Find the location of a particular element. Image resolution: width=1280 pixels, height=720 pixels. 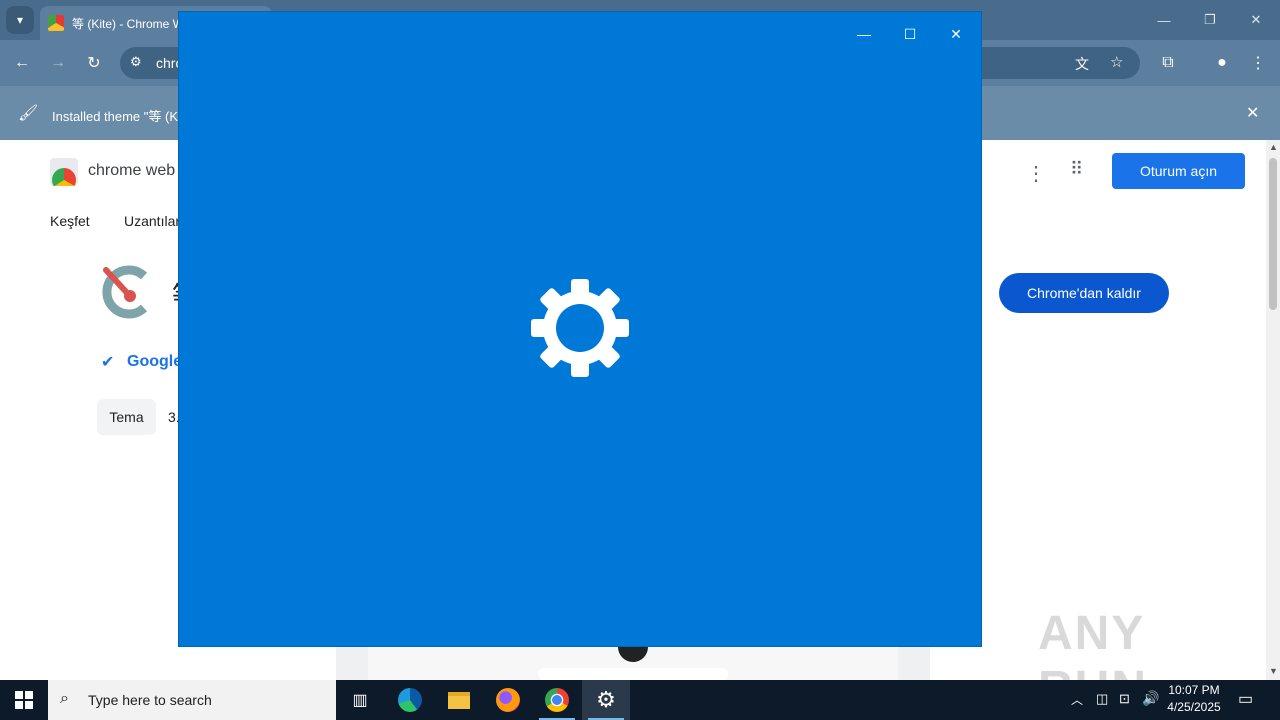

windows-logo-icon is located at coordinates (24, 700).